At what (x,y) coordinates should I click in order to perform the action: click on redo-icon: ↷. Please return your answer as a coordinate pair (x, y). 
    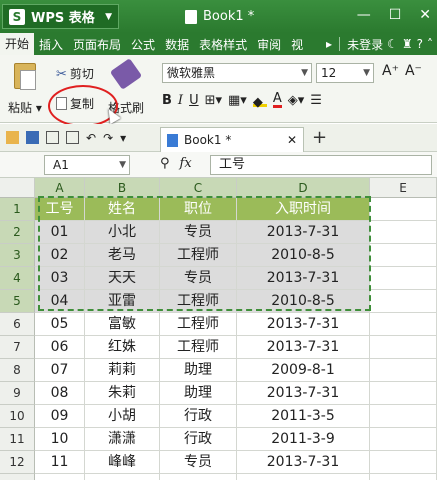
    Looking at the image, I should click on (108, 138).